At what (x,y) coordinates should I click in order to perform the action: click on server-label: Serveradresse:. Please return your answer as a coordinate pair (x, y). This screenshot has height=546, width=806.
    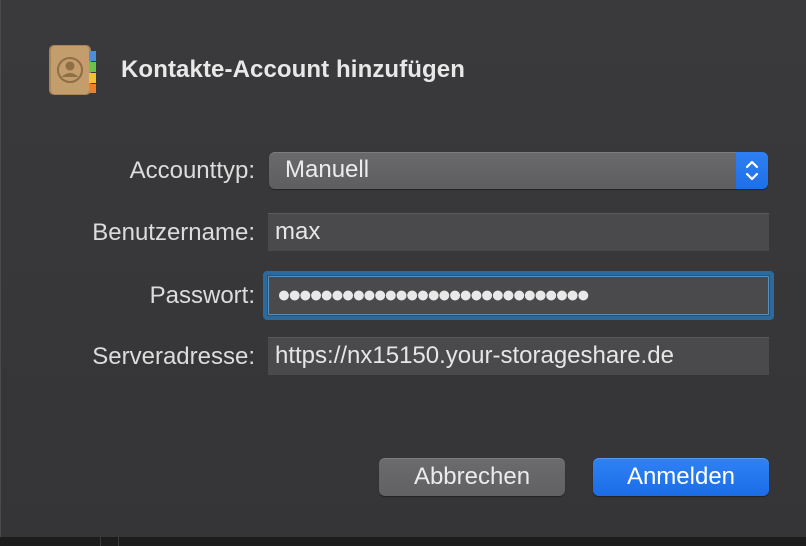
    Looking at the image, I should click on (173, 356).